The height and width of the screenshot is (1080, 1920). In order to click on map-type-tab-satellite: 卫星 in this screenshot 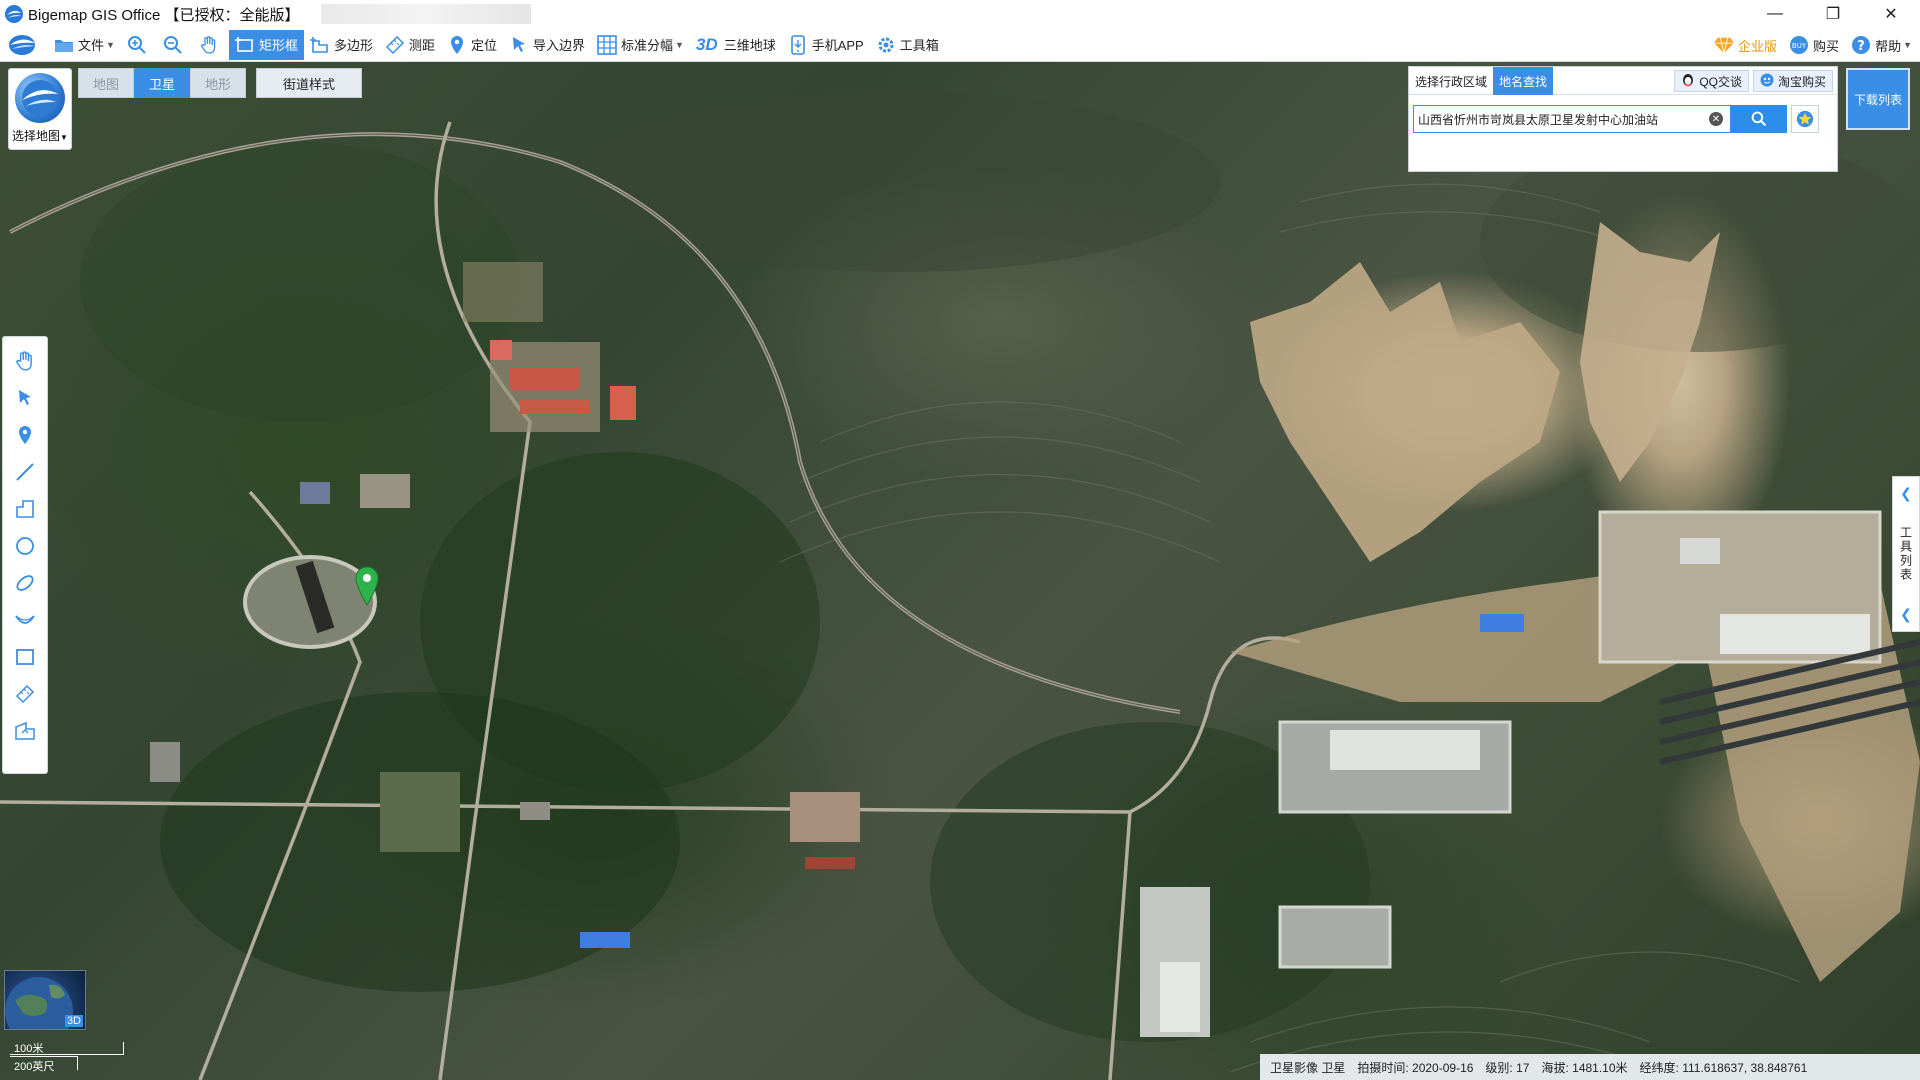, I will do `click(162, 83)`.